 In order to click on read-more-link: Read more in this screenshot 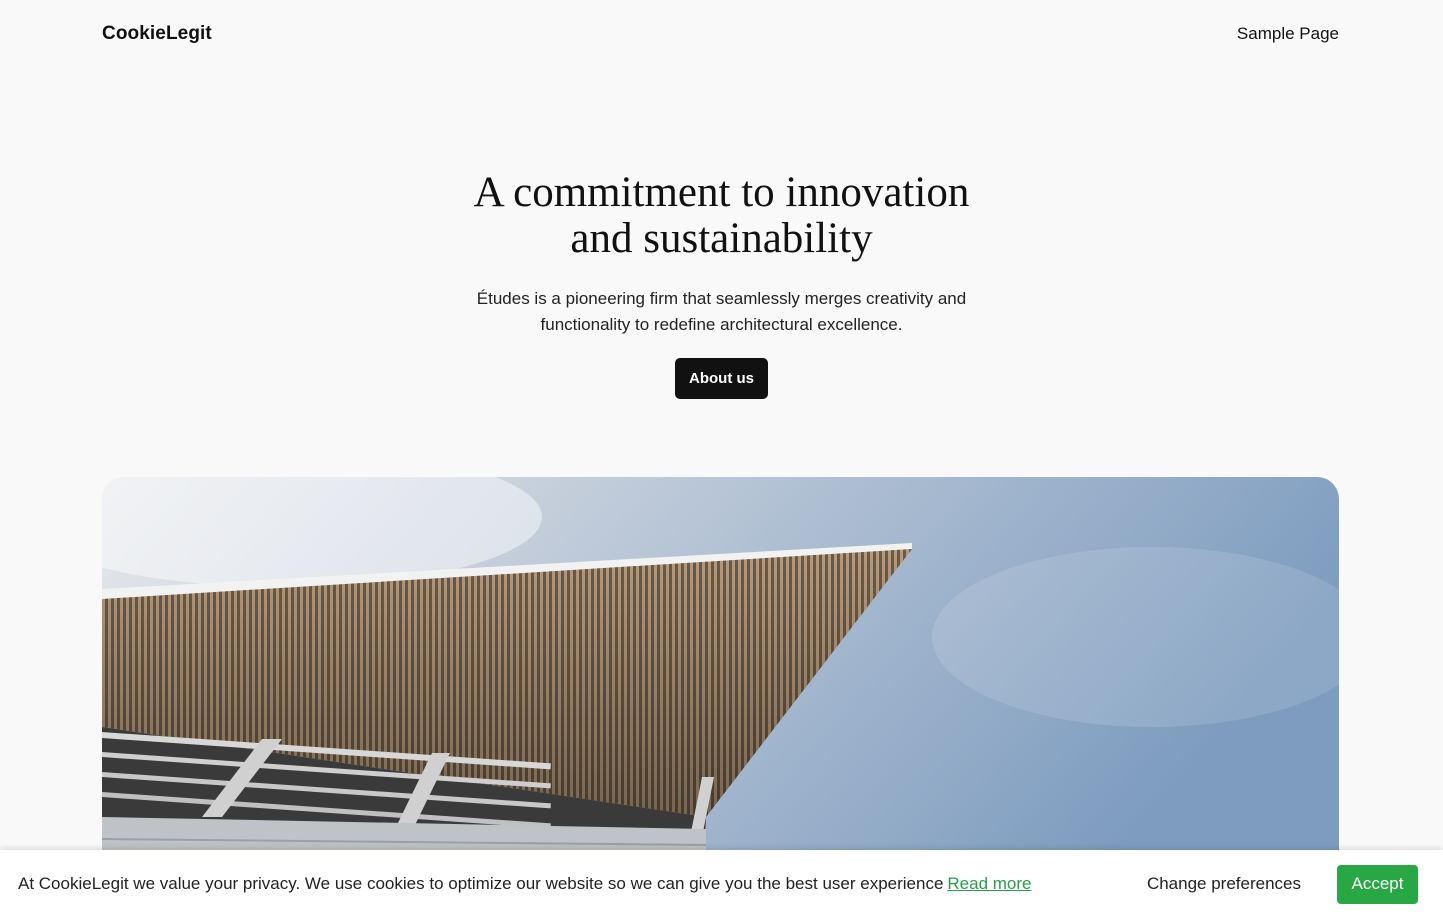, I will do `click(989, 883)`.